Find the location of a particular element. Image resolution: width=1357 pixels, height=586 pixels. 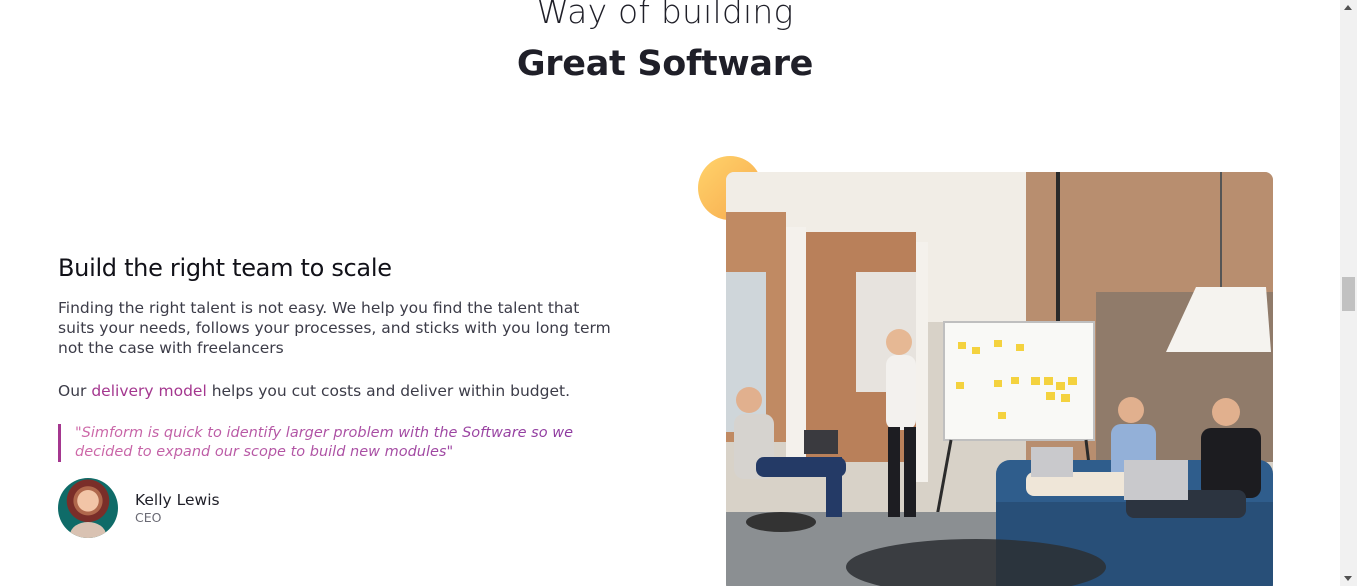

delivery-prefix: Our is located at coordinates (75, 391).